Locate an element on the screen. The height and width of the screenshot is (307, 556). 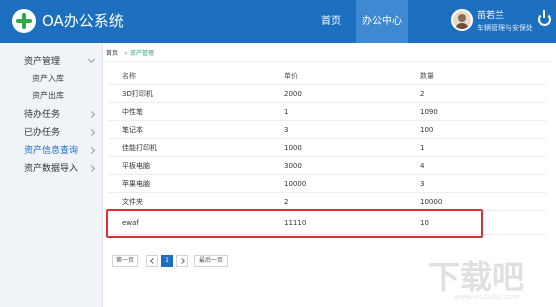
cell-name: 佳能打印机 is located at coordinates (139, 148).